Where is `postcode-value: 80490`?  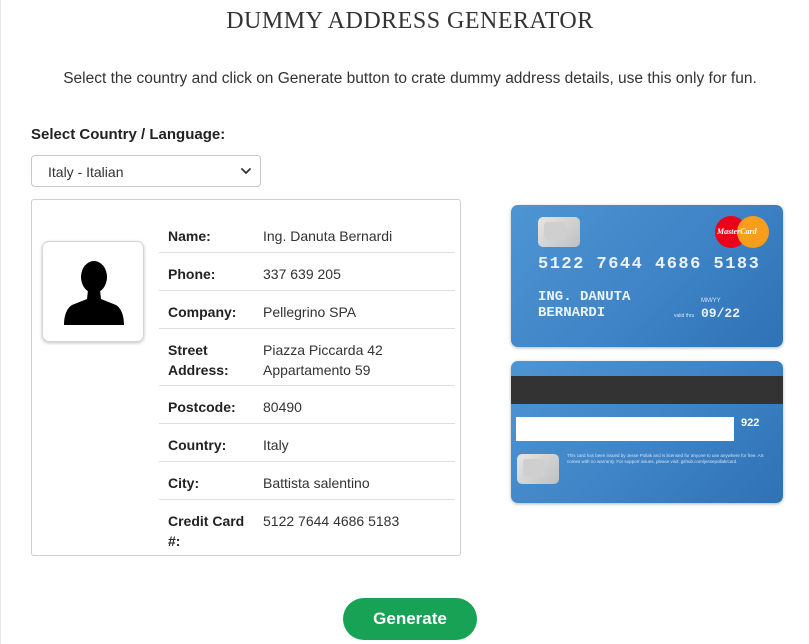 postcode-value: 80490 is located at coordinates (282, 407).